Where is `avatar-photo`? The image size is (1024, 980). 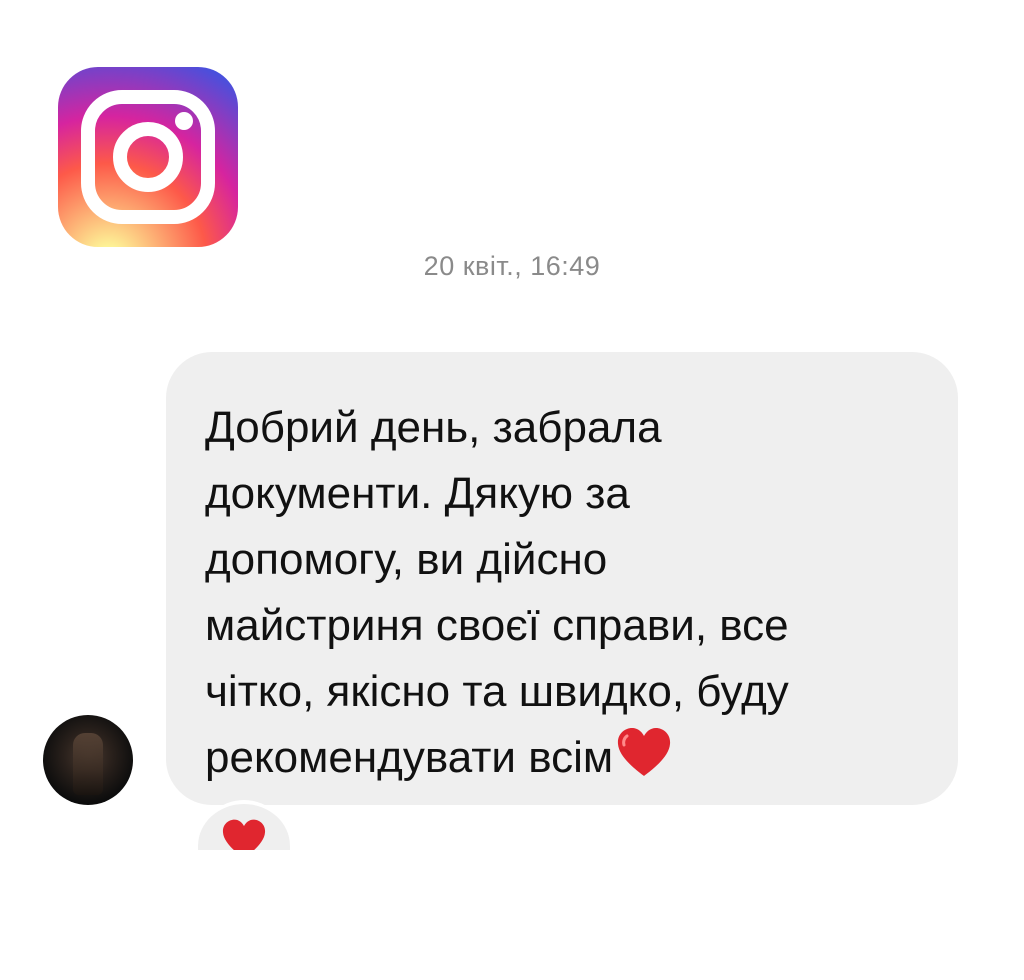 avatar-photo is located at coordinates (88, 764).